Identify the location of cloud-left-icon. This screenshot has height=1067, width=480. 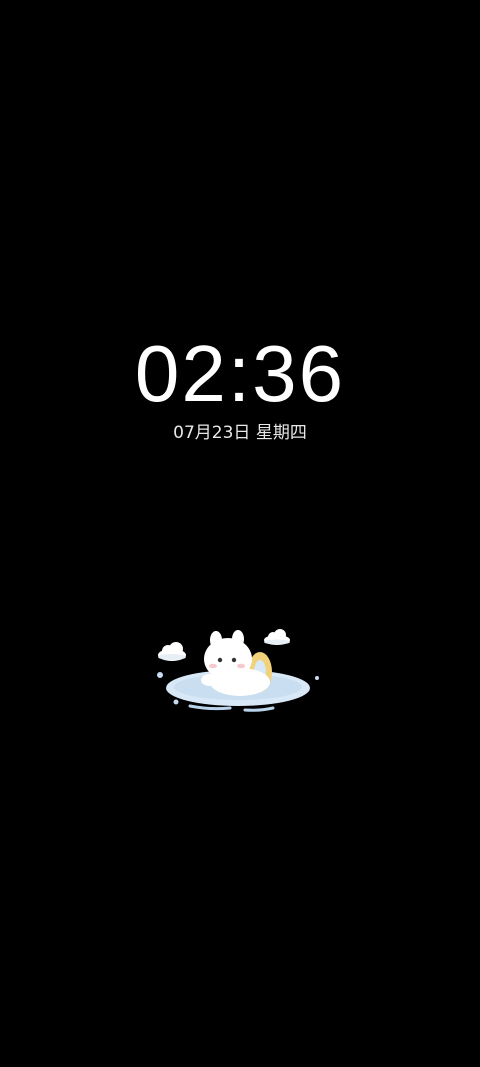
(172, 651).